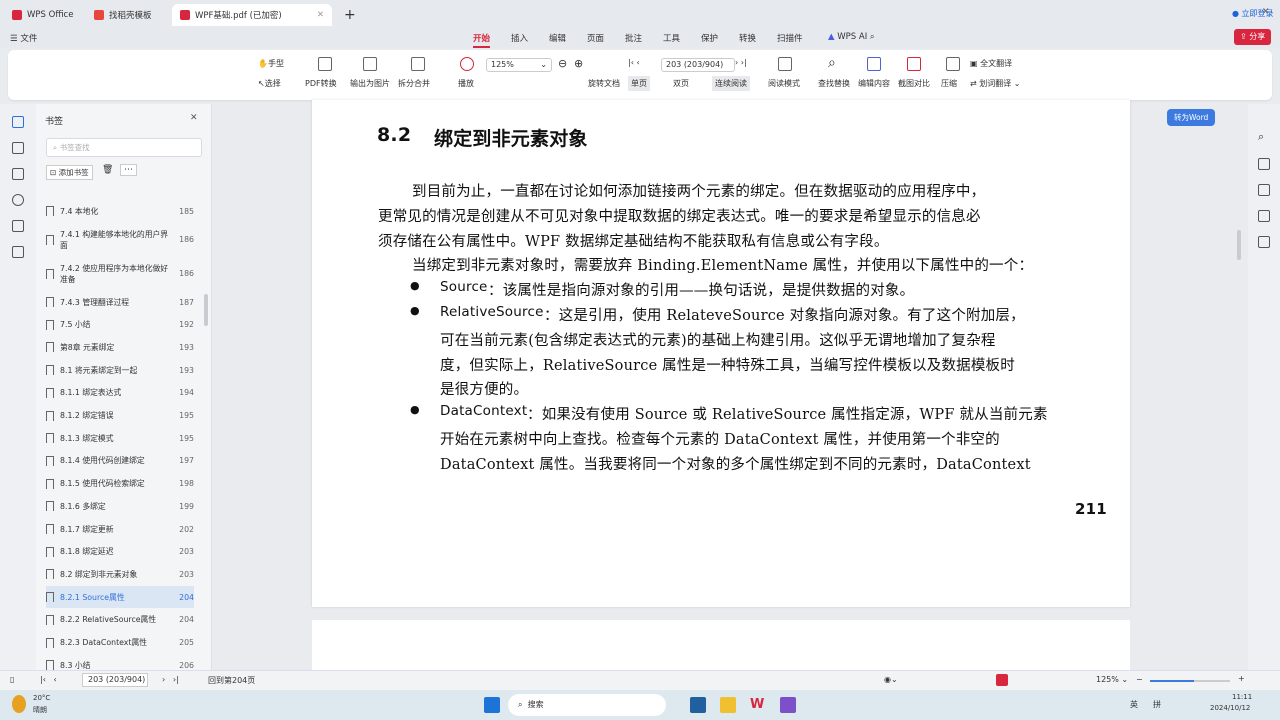 This screenshot has height=720, width=1280. I want to click on file-menu: ☰ 文件, so click(23, 38).